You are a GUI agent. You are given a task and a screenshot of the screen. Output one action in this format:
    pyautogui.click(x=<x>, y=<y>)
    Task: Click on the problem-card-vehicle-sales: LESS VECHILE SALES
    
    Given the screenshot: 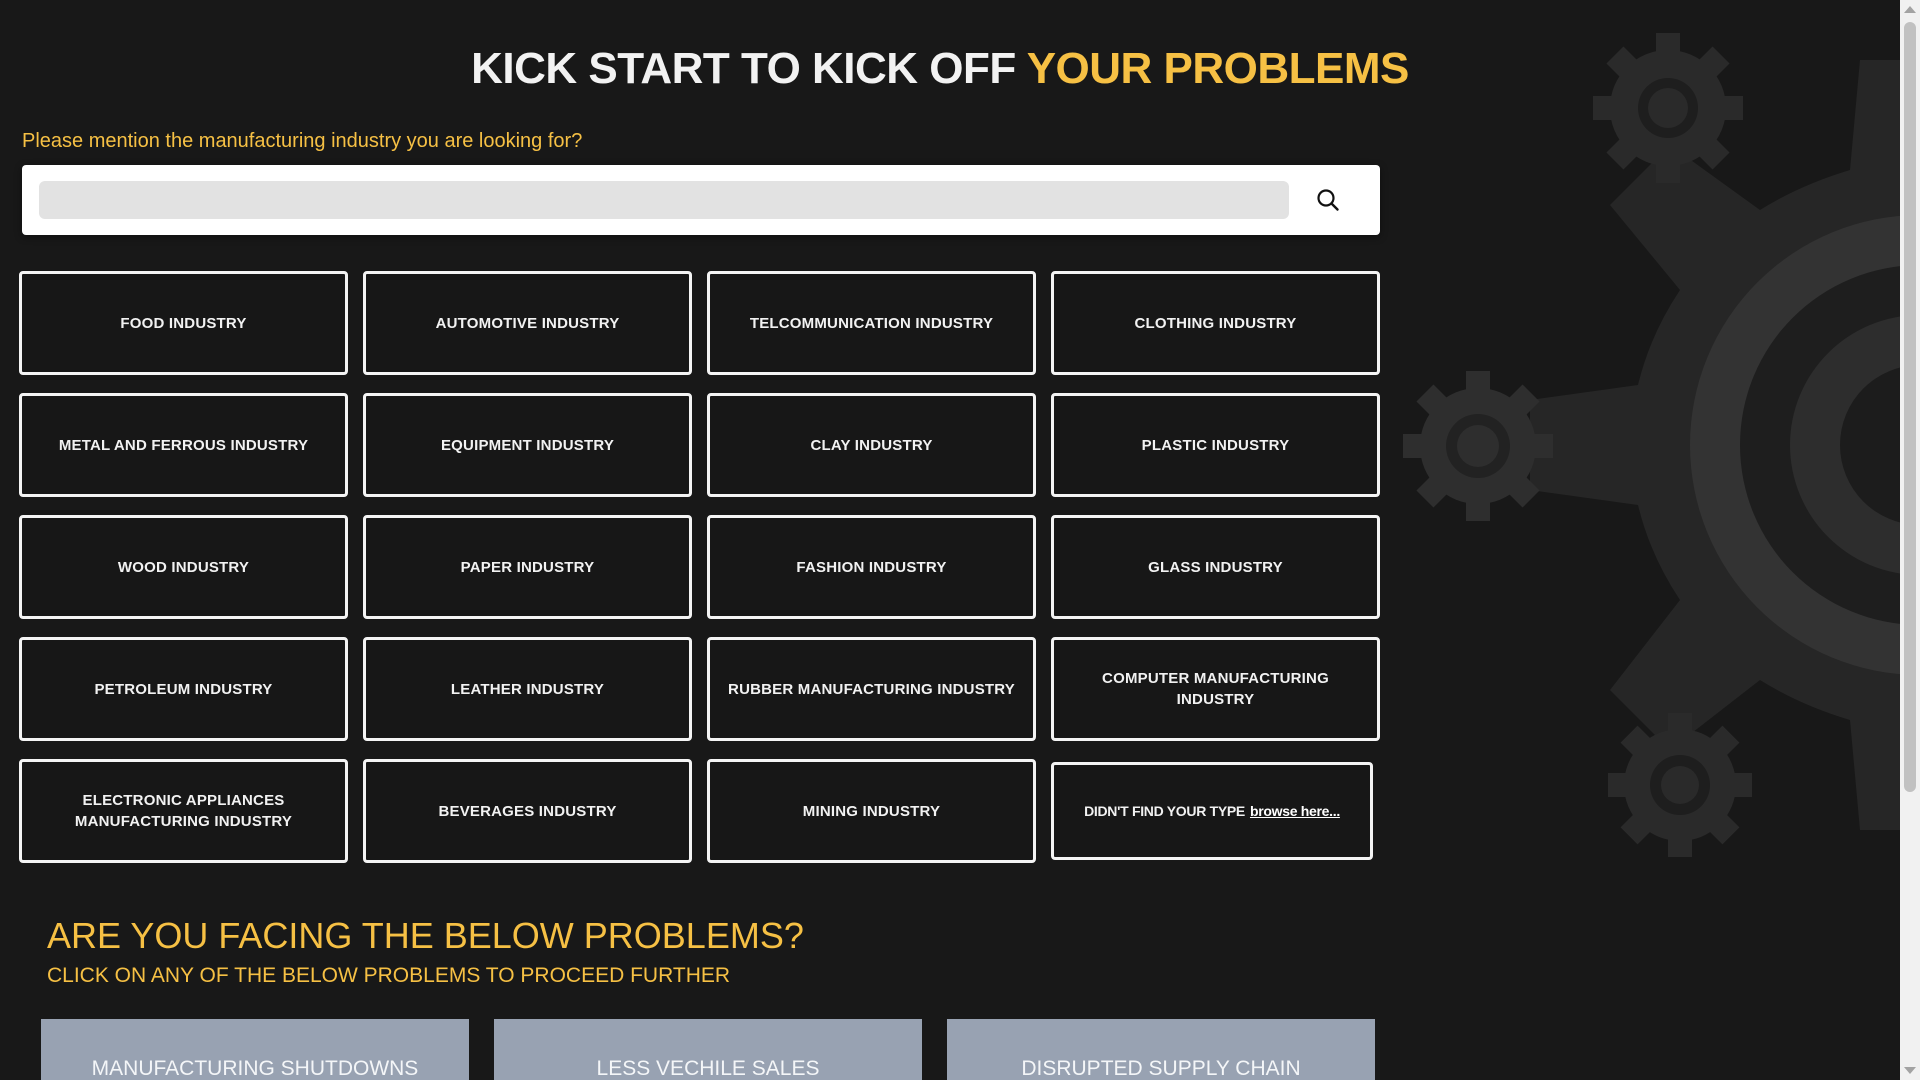 What is the action you would take?
    pyautogui.click(x=708, y=1049)
    